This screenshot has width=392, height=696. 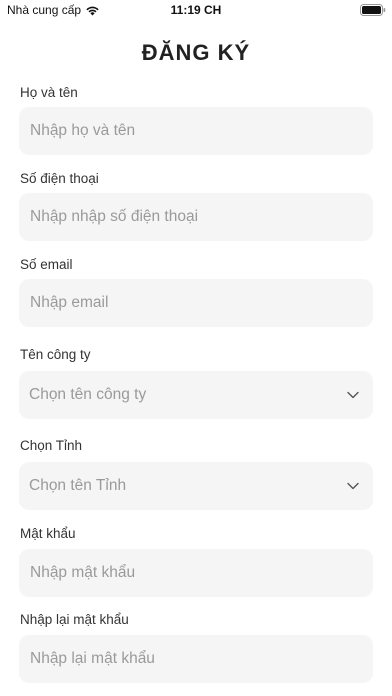 What do you see at coordinates (74, 619) in the screenshot?
I see `confirm-password-label: Nhập lại mật khẩu` at bounding box center [74, 619].